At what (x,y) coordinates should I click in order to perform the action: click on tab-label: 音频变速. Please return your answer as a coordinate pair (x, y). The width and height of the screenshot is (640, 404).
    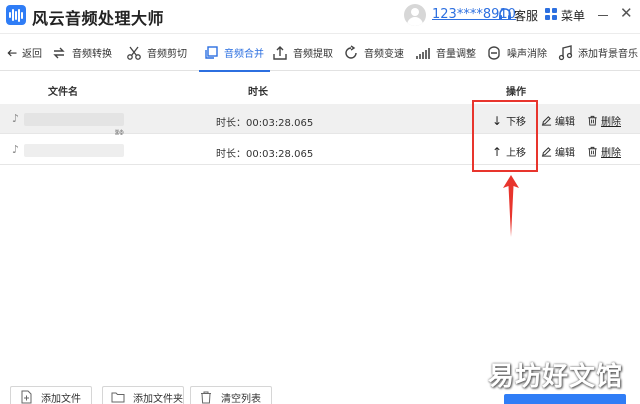
    Looking at the image, I should click on (384, 54).